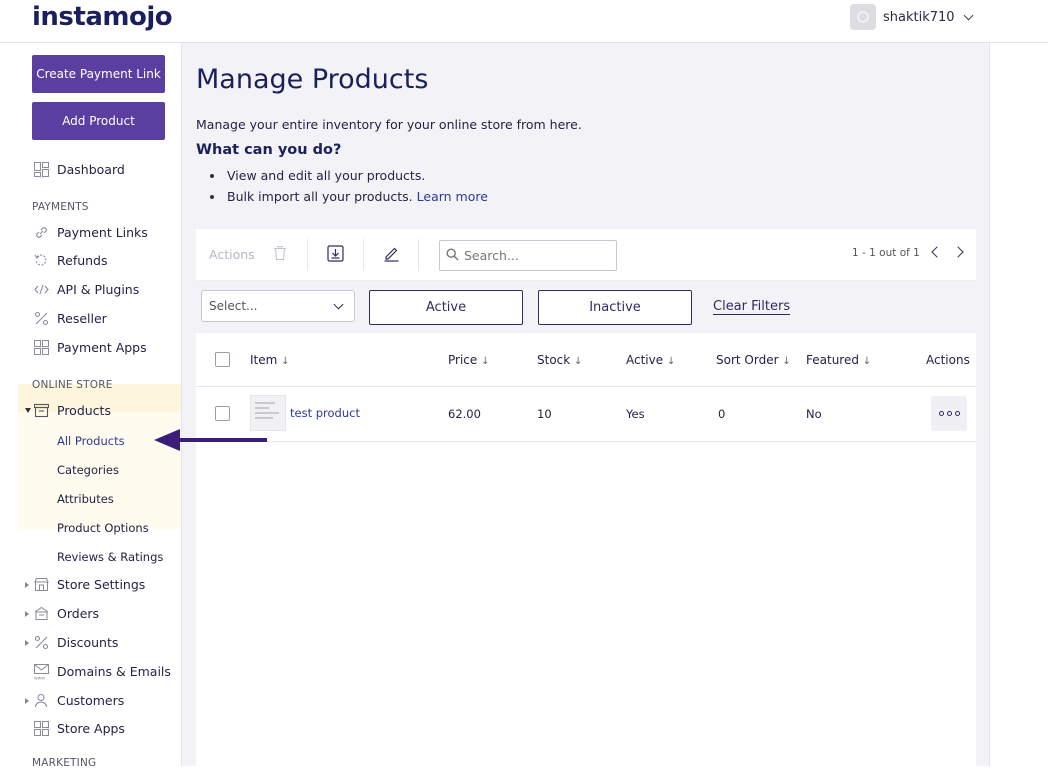 The height and width of the screenshot is (769, 1048). Describe the element at coordinates (41, 232) in the screenshot. I see `link-icon` at that location.